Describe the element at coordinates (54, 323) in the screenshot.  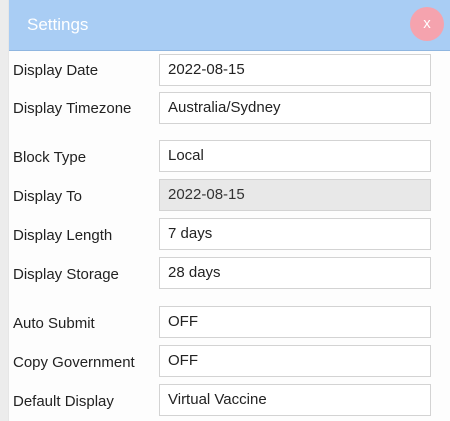
I see `label-auto-submit: Auto Submit` at that location.